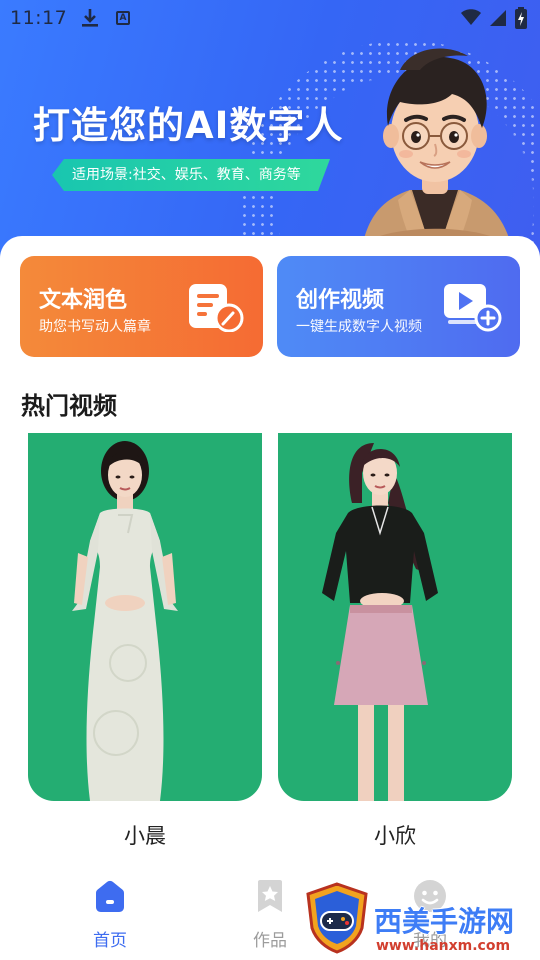  Describe the element at coordinates (337, 918) in the screenshot. I see `watermark-shield-logo` at that location.